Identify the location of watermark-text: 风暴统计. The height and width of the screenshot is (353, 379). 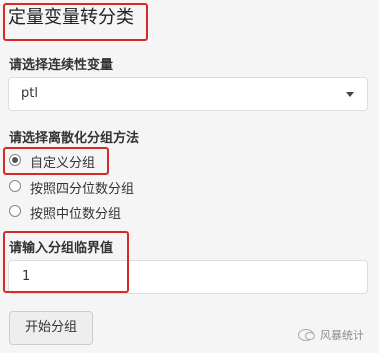
(342, 335).